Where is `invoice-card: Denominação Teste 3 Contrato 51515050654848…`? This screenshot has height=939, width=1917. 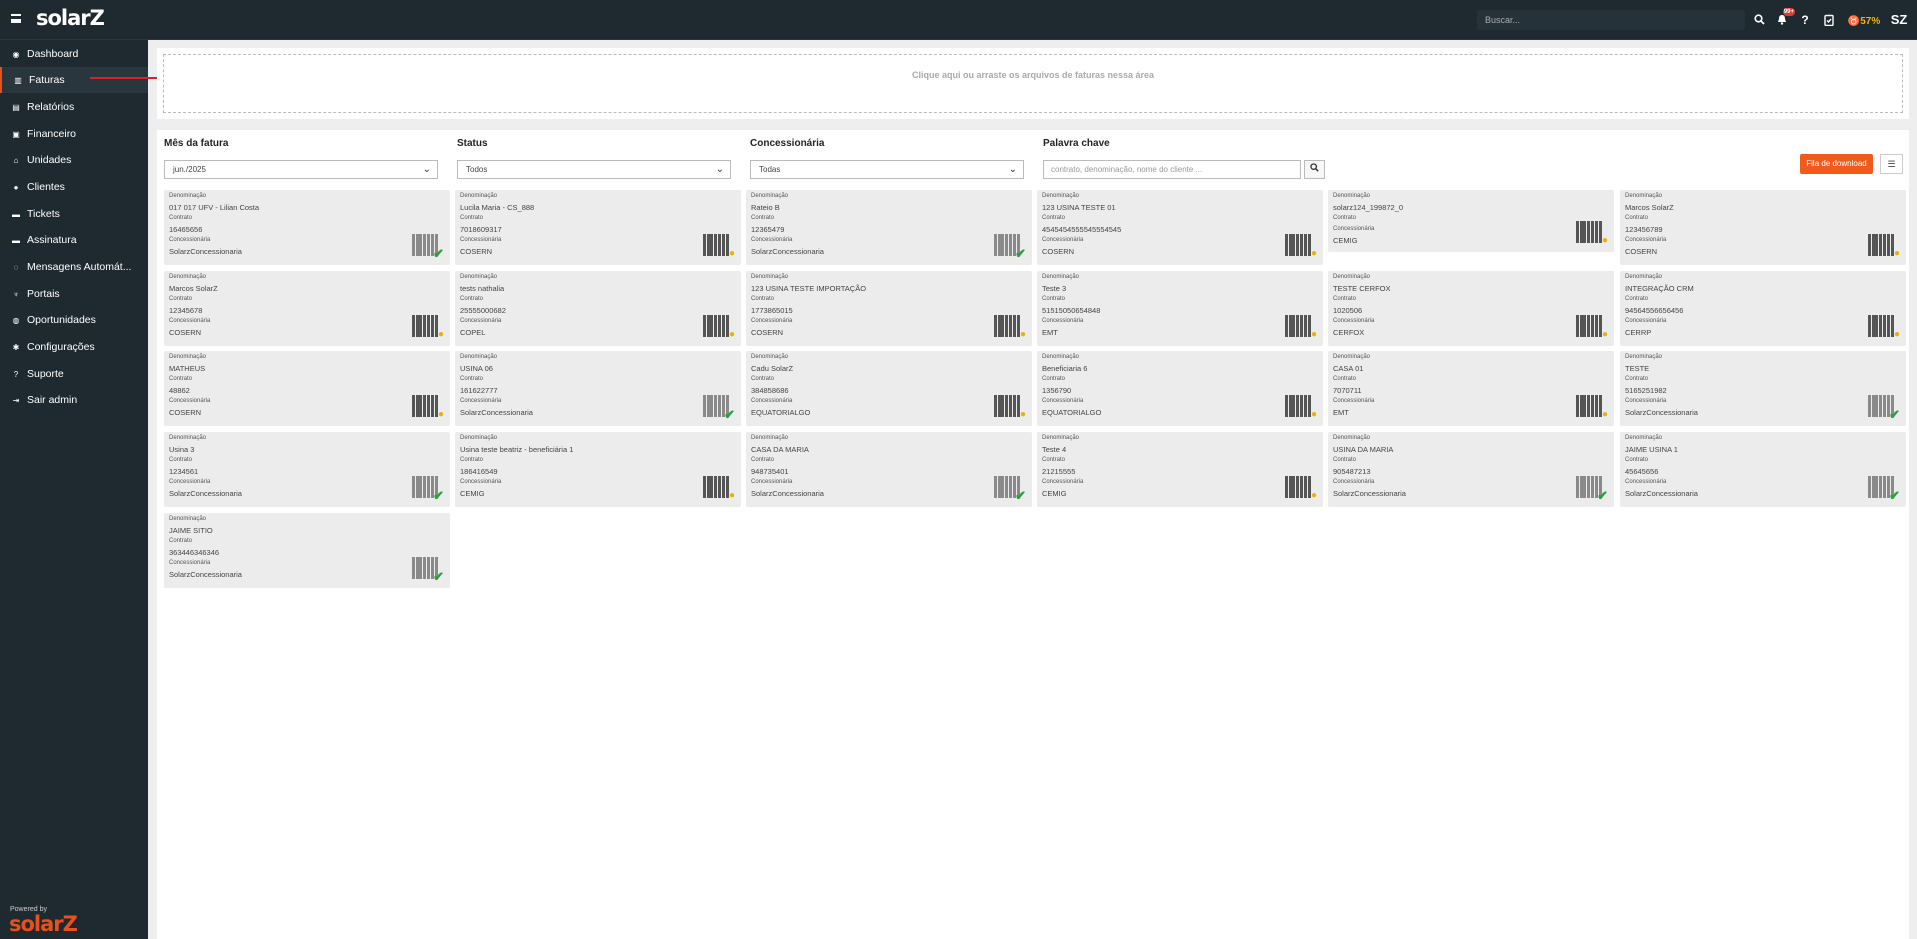 invoice-card: Denominação Teste 3 Contrato 51515050654848… is located at coordinates (1180, 308).